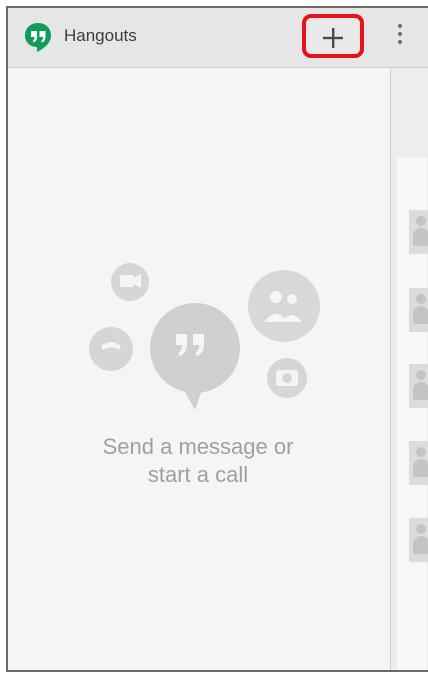 The height and width of the screenshot is (675, 428). I want to click on empty-state-line-2: start a call, so click(198, 474).